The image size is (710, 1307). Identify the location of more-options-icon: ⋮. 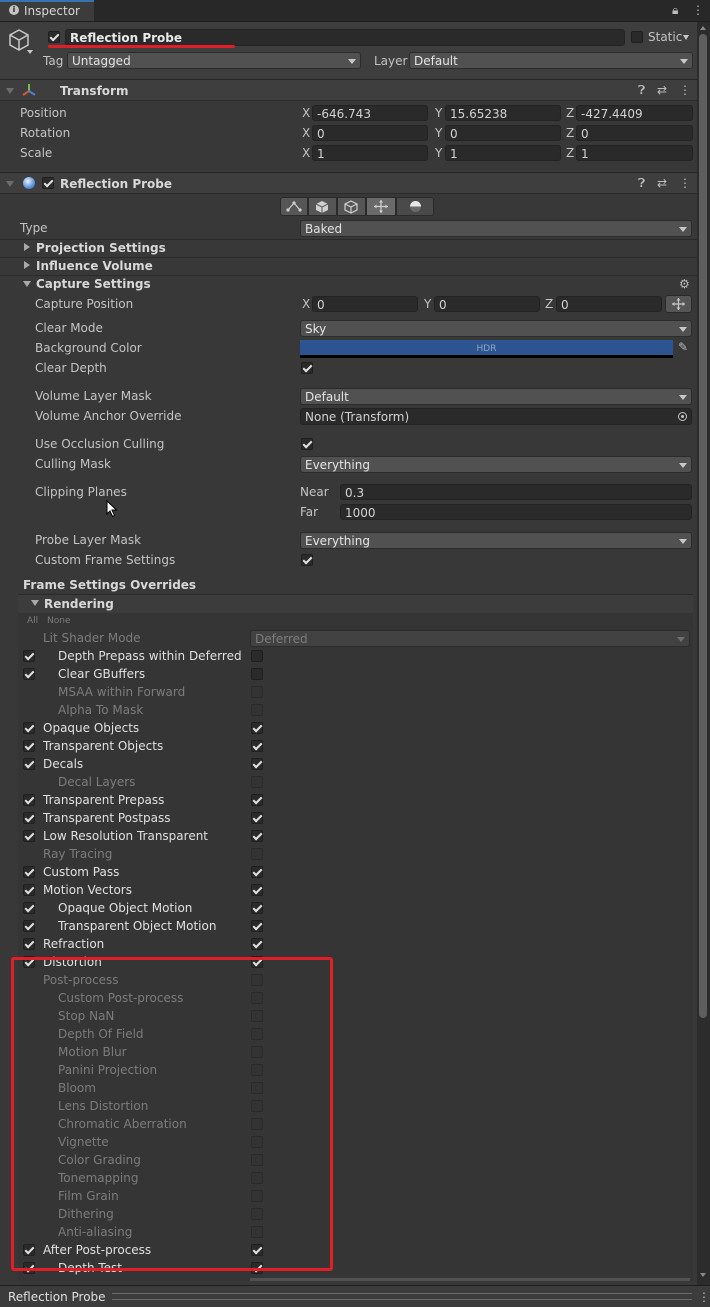
(704, 1297).